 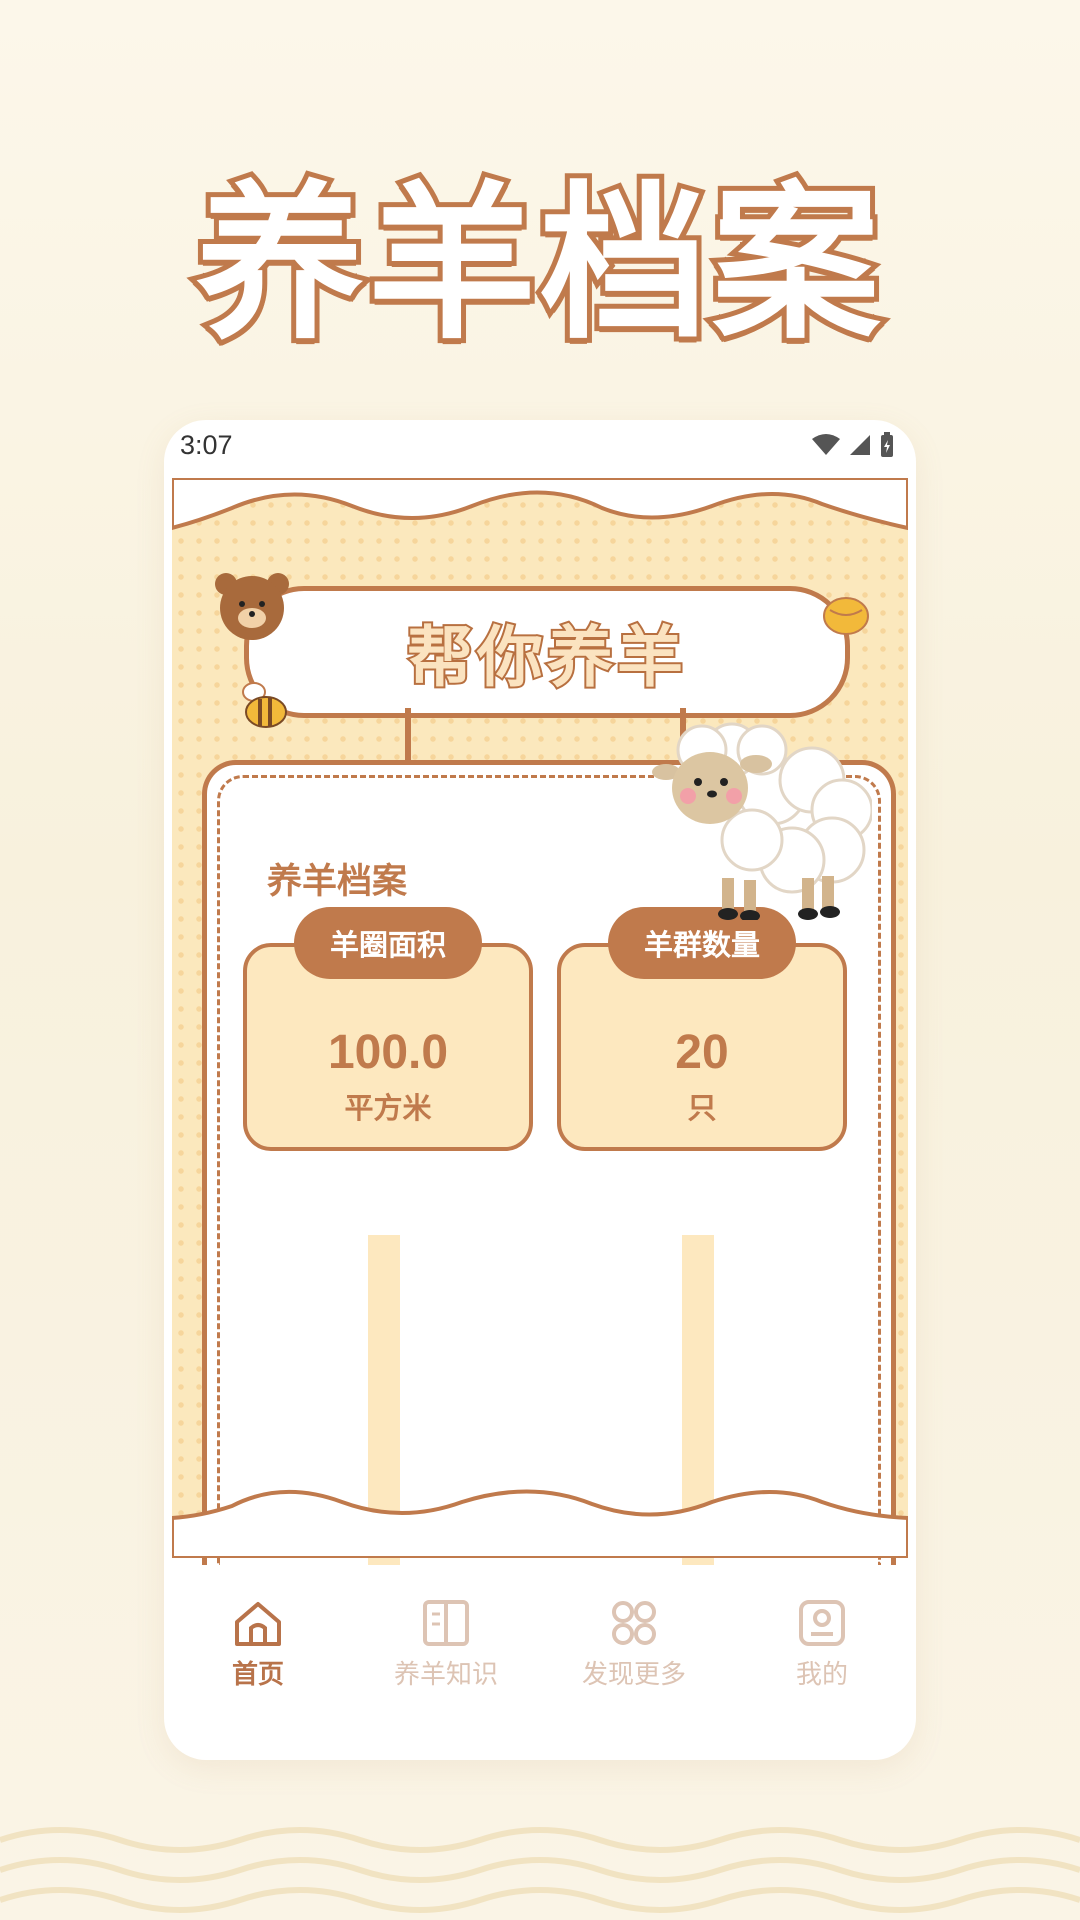 I want to click on tab-profile-label: 我的, so click(x=821, y=1675).